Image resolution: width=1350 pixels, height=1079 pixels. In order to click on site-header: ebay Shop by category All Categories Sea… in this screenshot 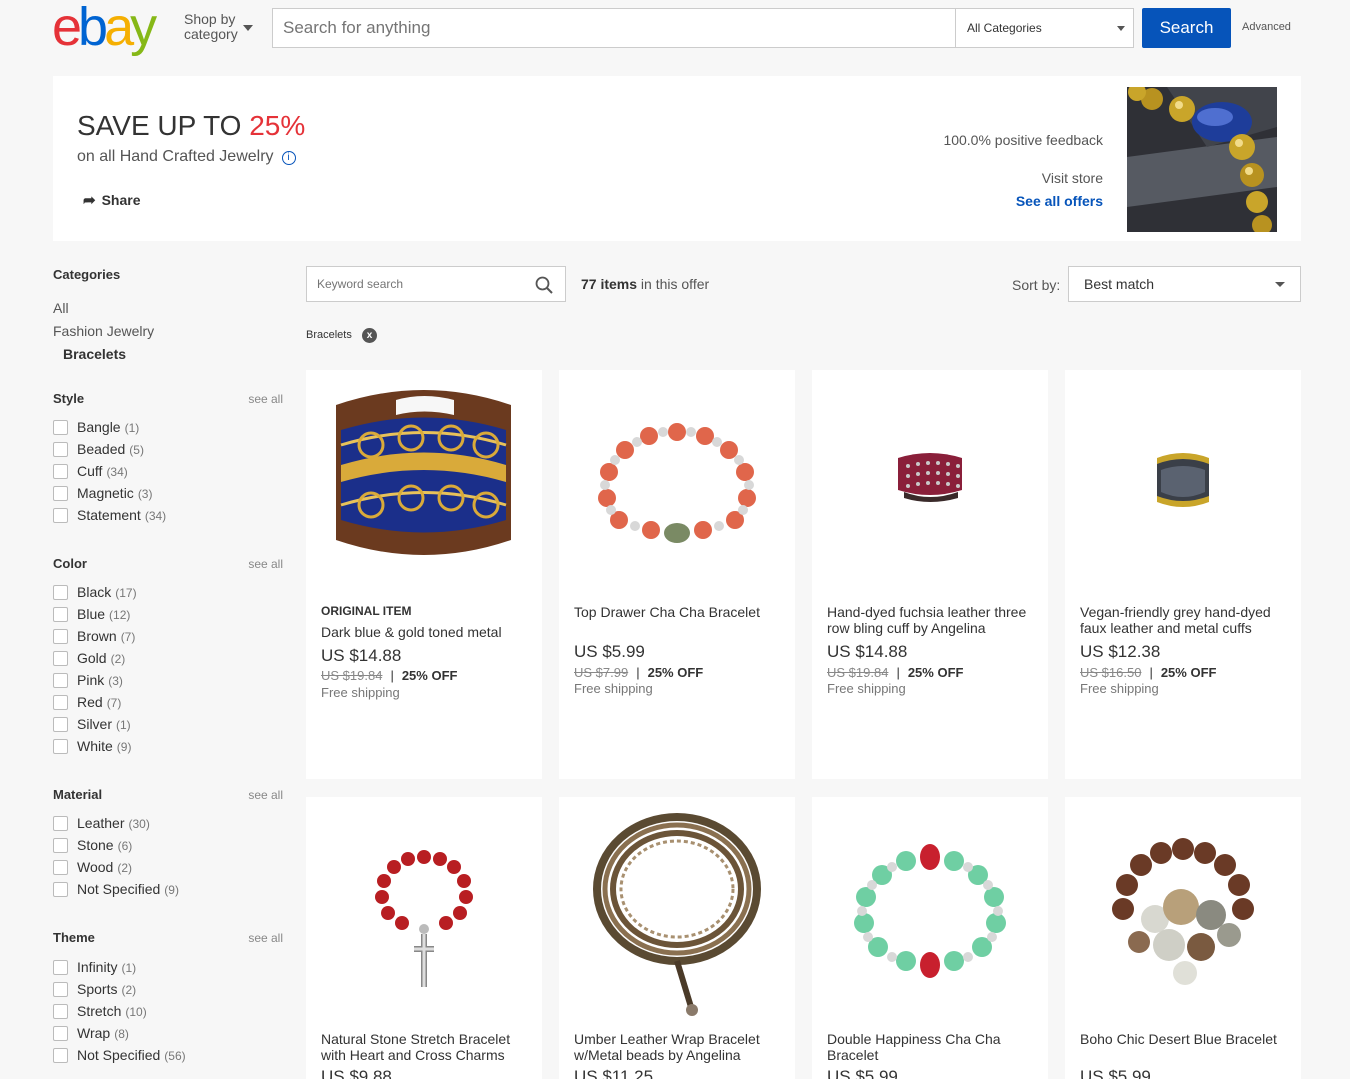, I will do `click(675, 30)`.